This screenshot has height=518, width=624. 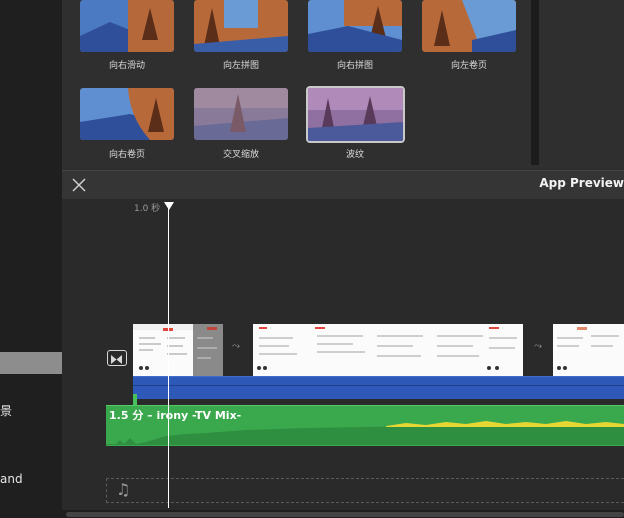 I want to click on transition-label: 交叉缩放, so click(x=240, y=155).